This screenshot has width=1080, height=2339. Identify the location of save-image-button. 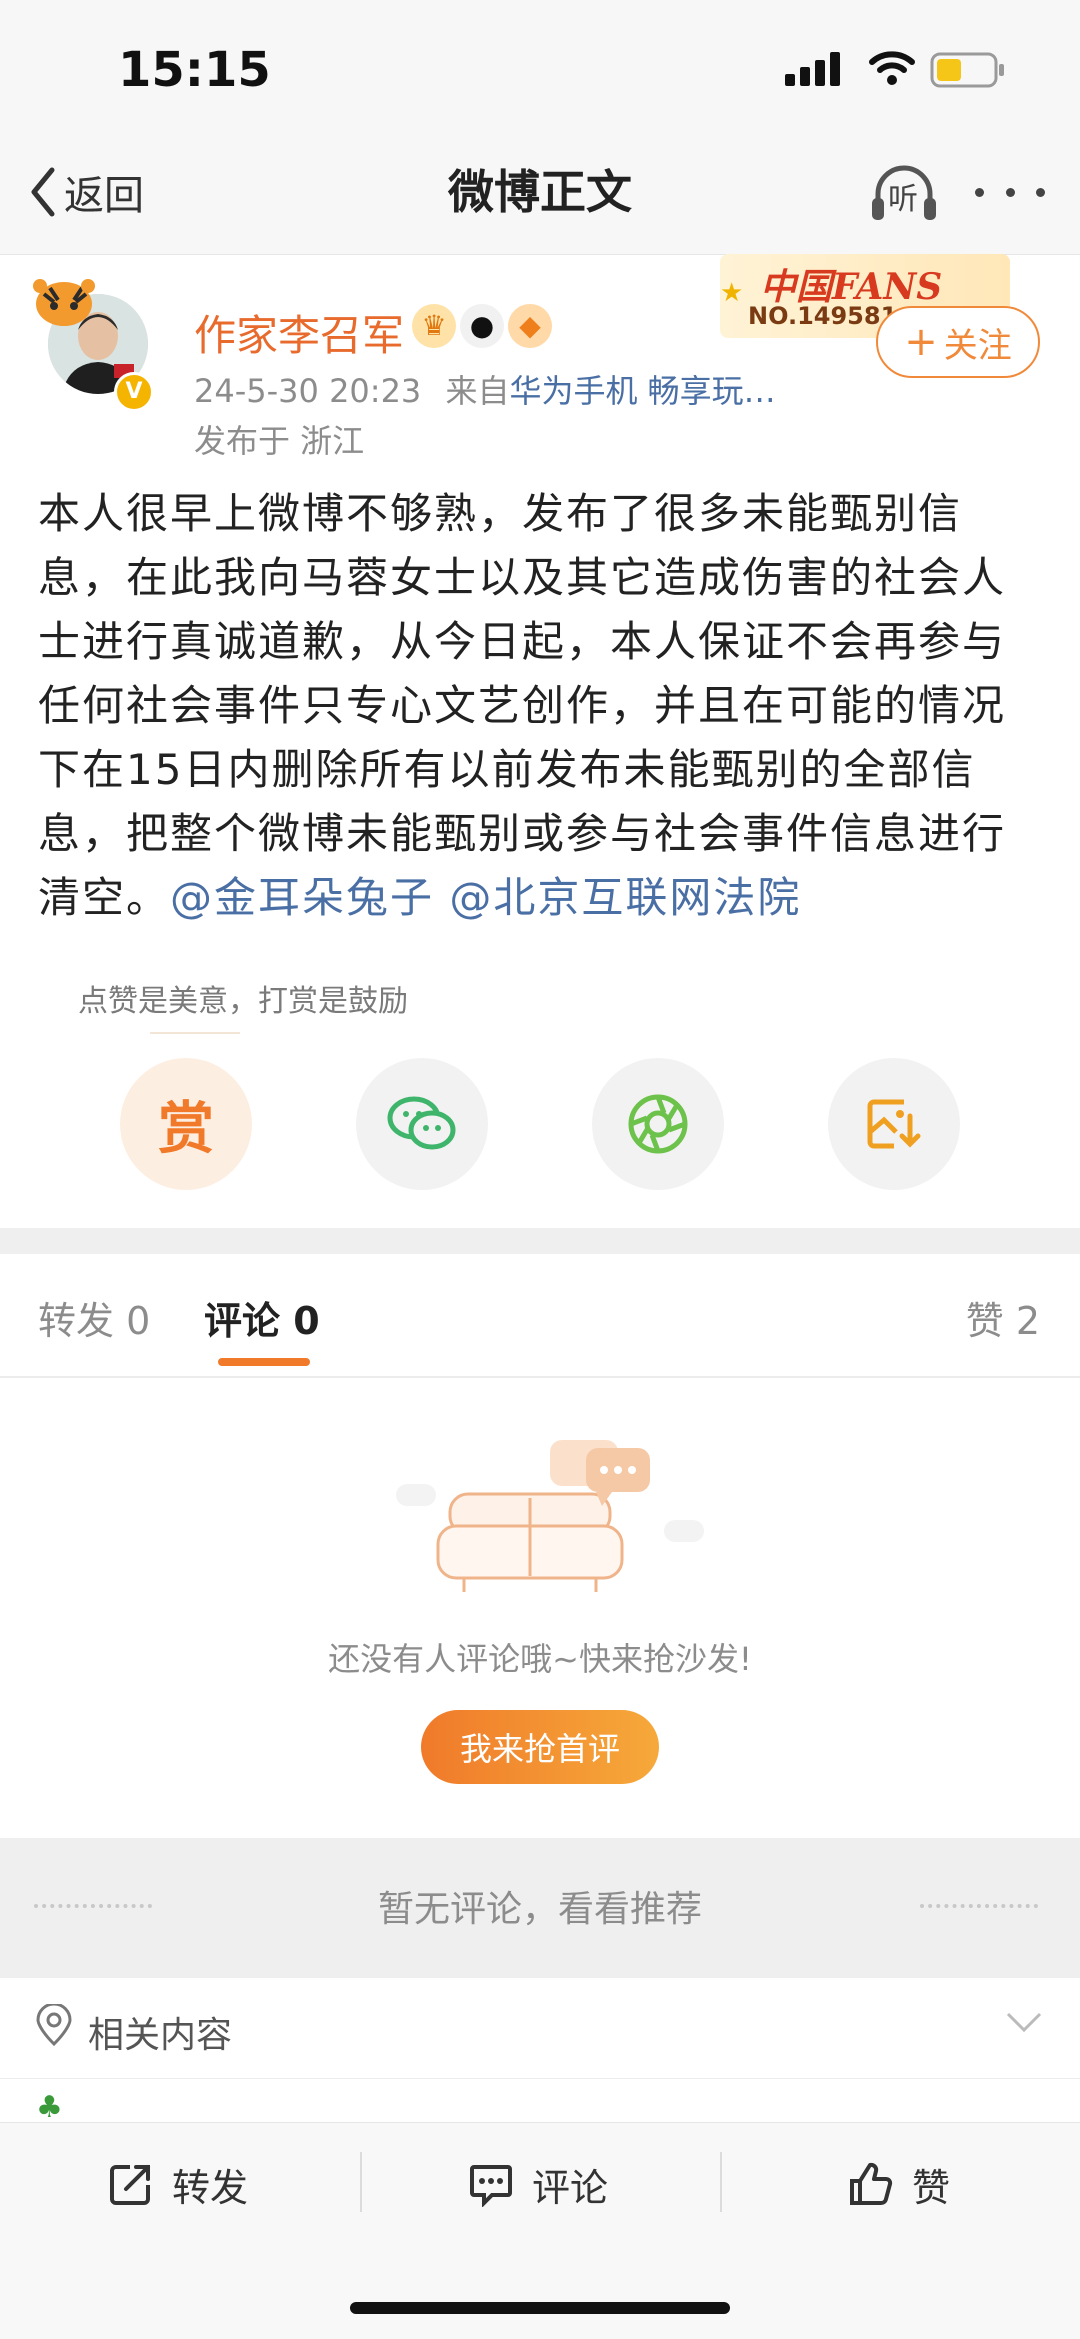
(894, 1124).